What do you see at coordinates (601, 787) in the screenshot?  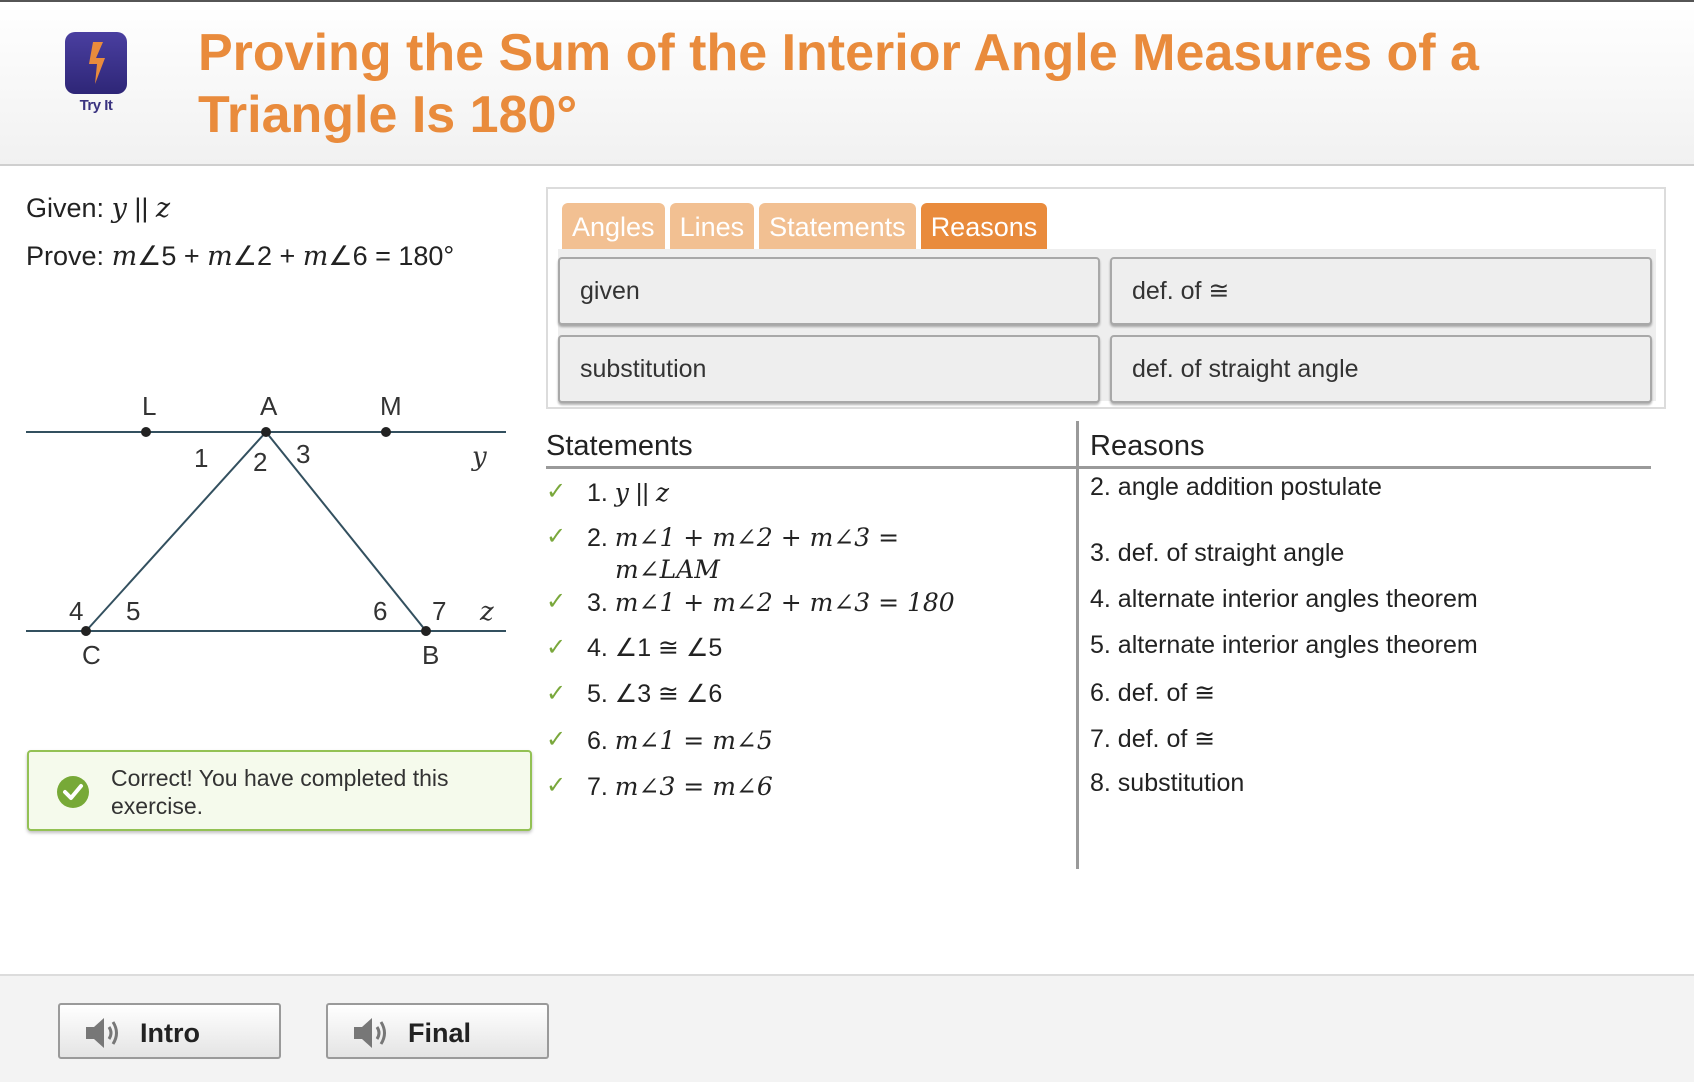 I see `statement-number: 7.` at bounding box center [601, 787].